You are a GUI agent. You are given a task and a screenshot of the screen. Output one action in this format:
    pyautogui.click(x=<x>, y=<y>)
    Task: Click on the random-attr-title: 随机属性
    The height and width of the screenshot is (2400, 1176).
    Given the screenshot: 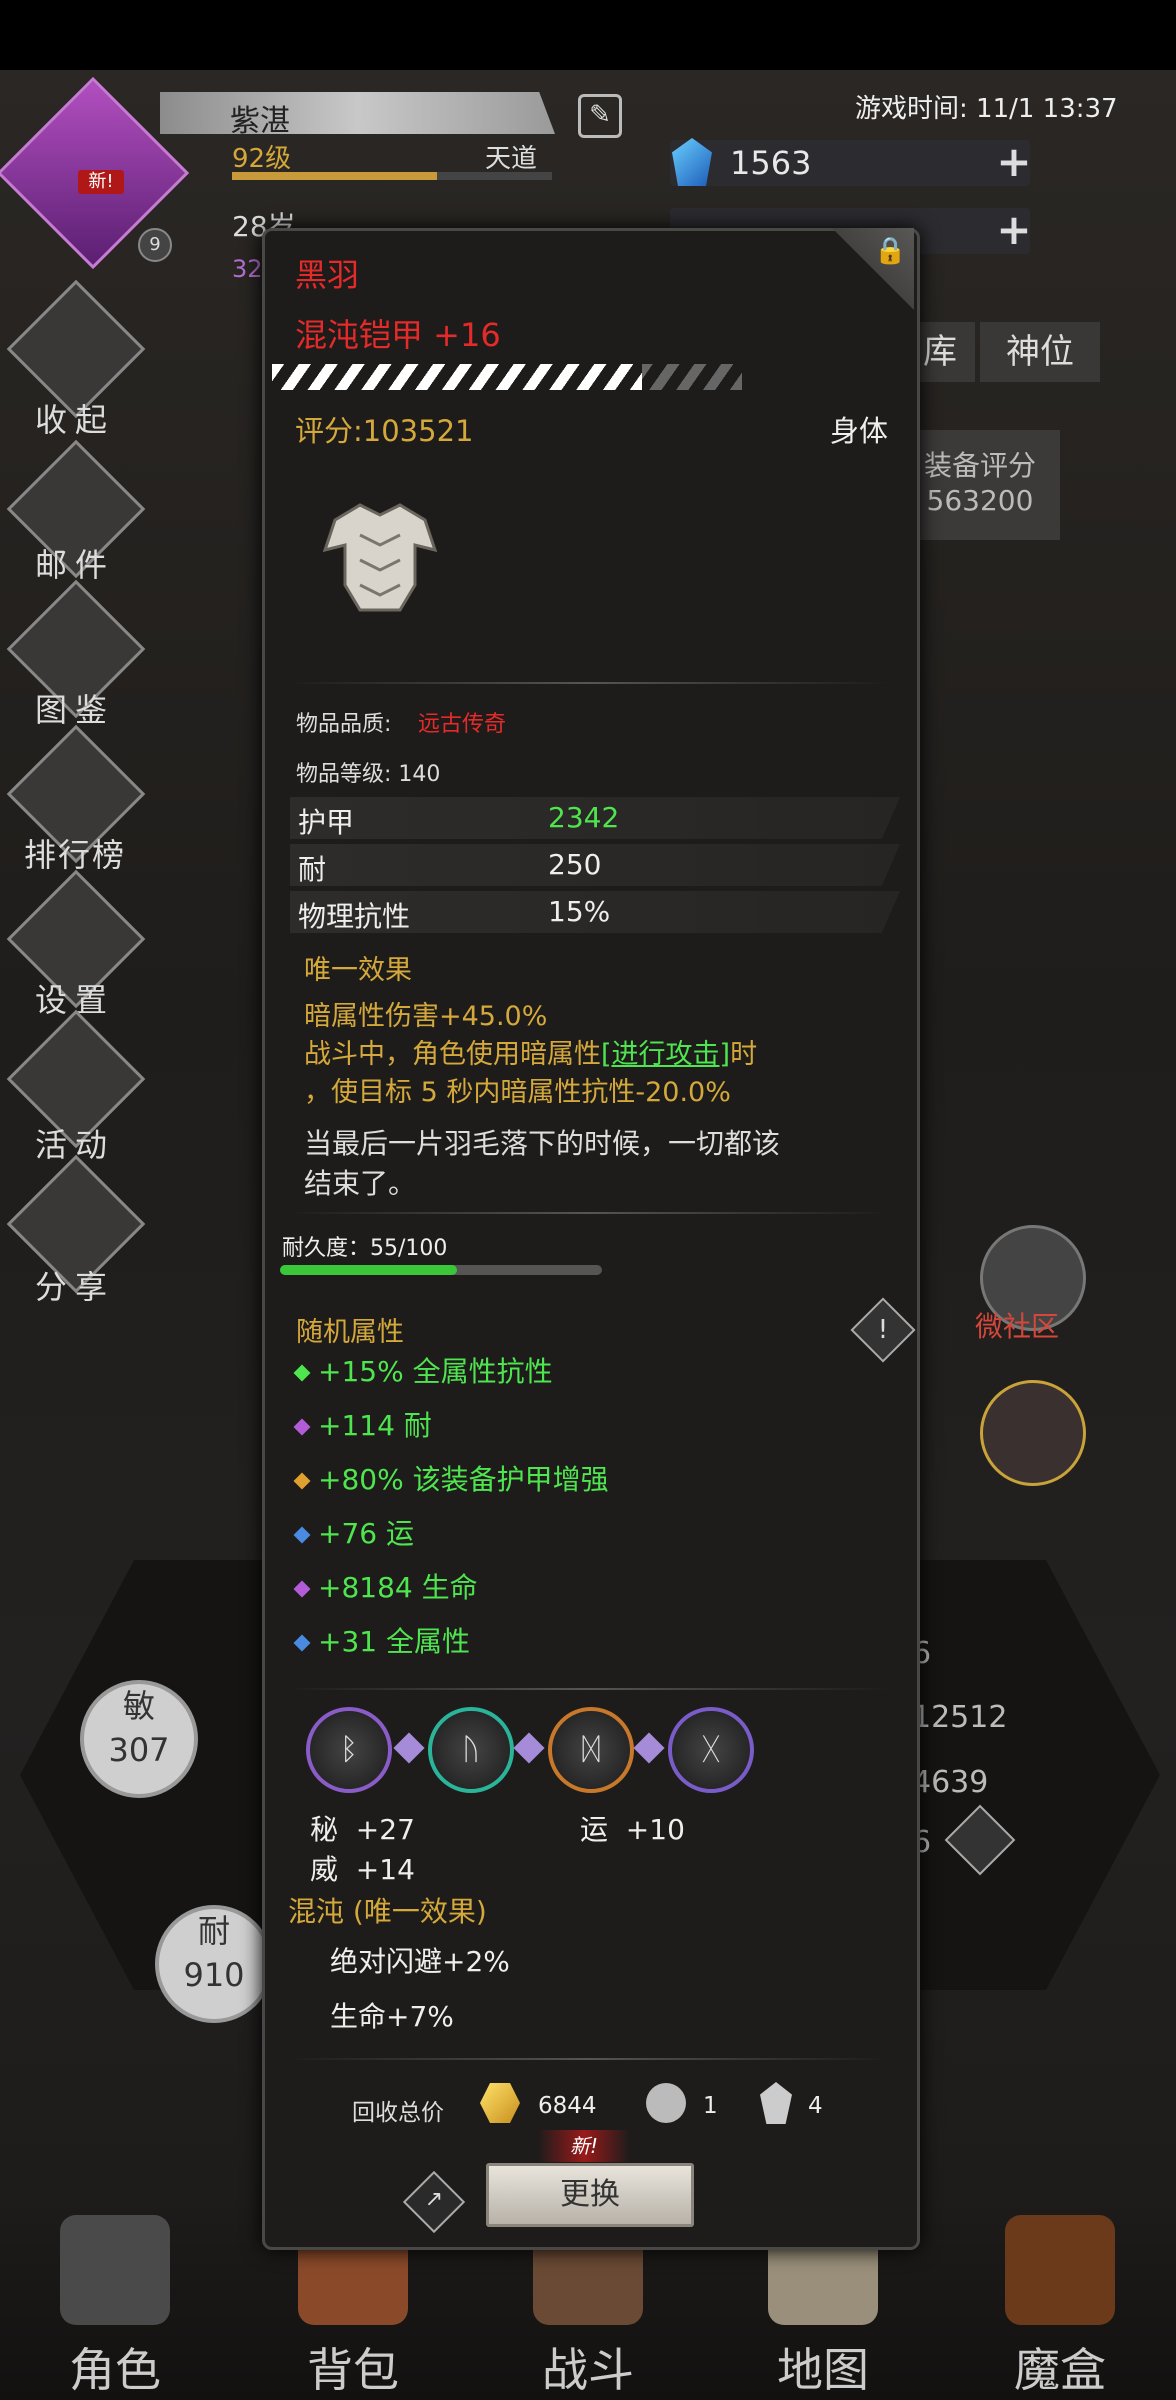 What is the action you would take?
    pyautogui.click(x=350, y=1332)
    